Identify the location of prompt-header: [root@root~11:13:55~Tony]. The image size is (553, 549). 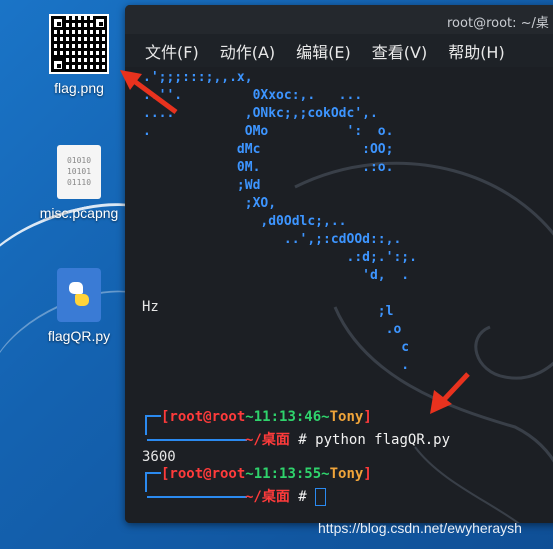
(266, 474).